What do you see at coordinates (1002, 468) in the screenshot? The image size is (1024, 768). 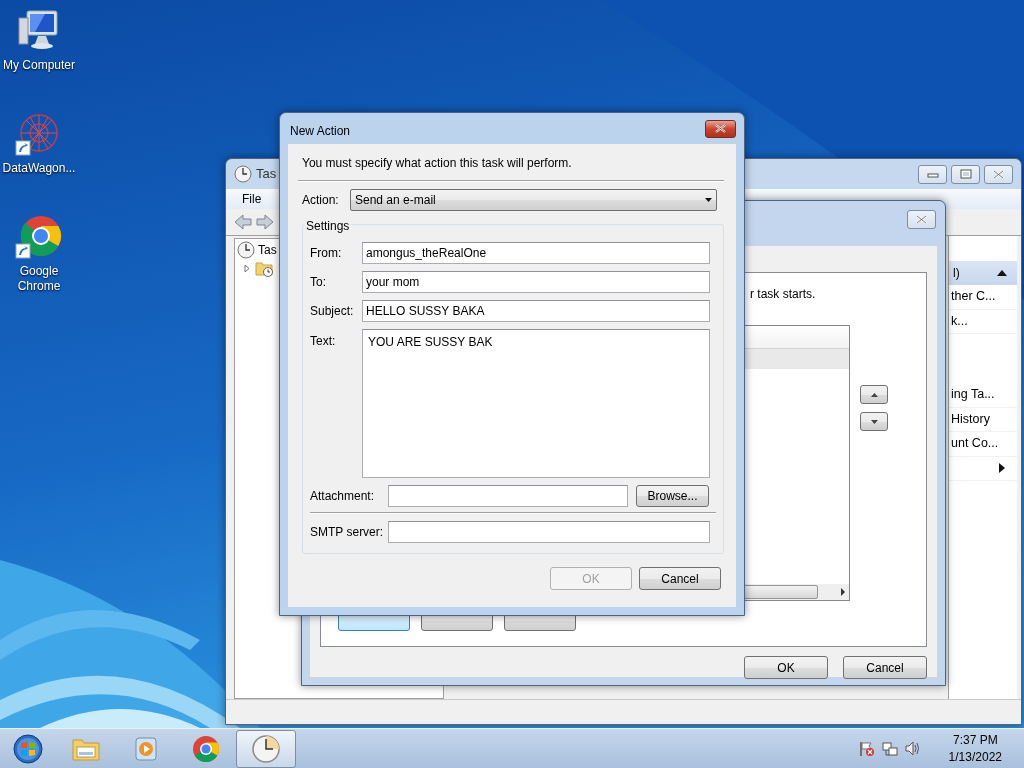 I see `submenu-arrow-icon` at bounding box center [1002, 468].